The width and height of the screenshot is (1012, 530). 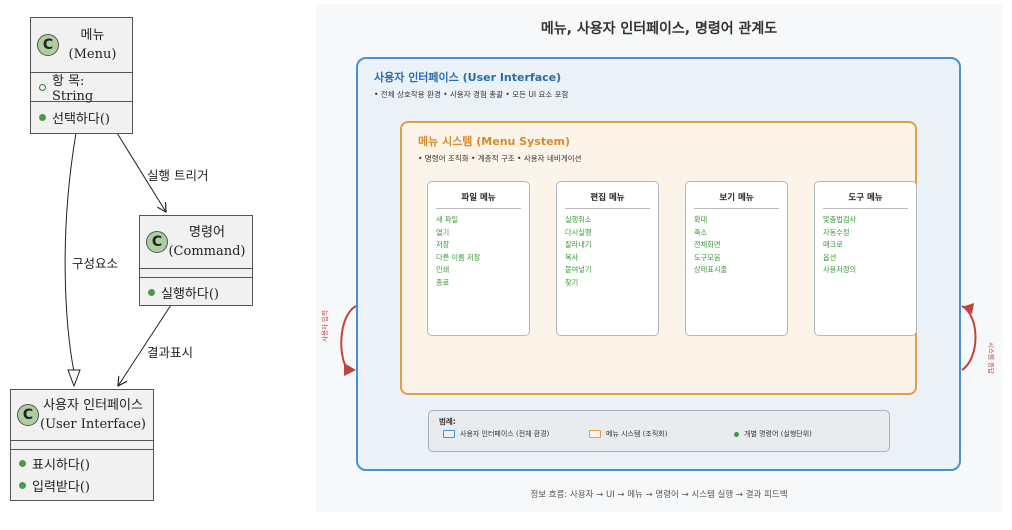 I want to click on class-menu-header: C 메뉴 (Menu), so click(x=81, y=45).